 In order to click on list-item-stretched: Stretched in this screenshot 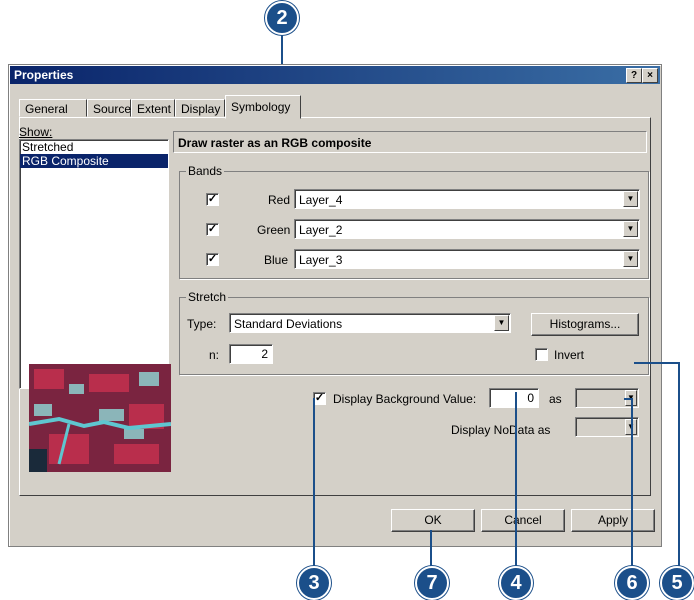, I will do `click(94, 147)`.